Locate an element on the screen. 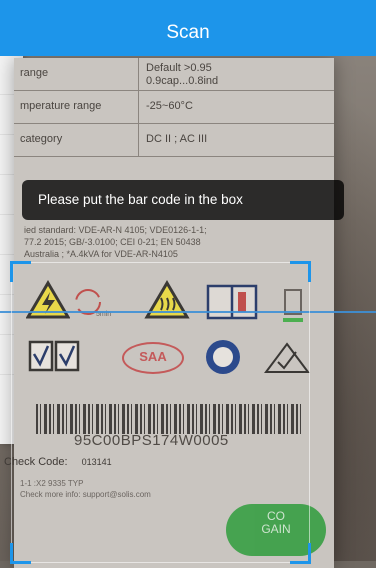  spec-row: range Default >0.95 0.9cap...0.8ind is located at coordinates (174, 74).